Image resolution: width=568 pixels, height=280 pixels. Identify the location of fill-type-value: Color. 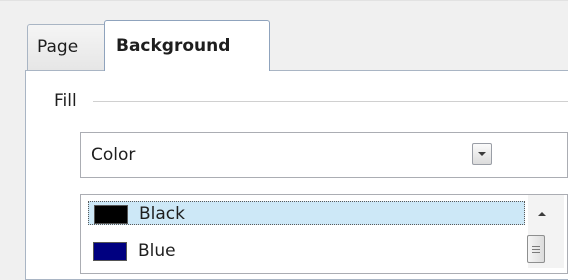
(113, 155).